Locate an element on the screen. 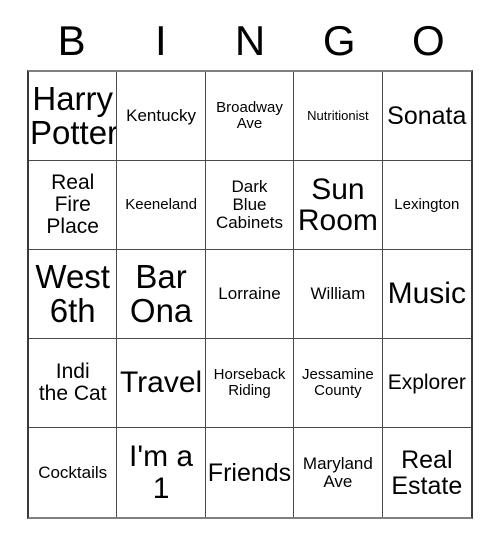 The height and width of the screenshot is (544, 500). bingo-cell: Real Estate is located at coordinates (426, 472).